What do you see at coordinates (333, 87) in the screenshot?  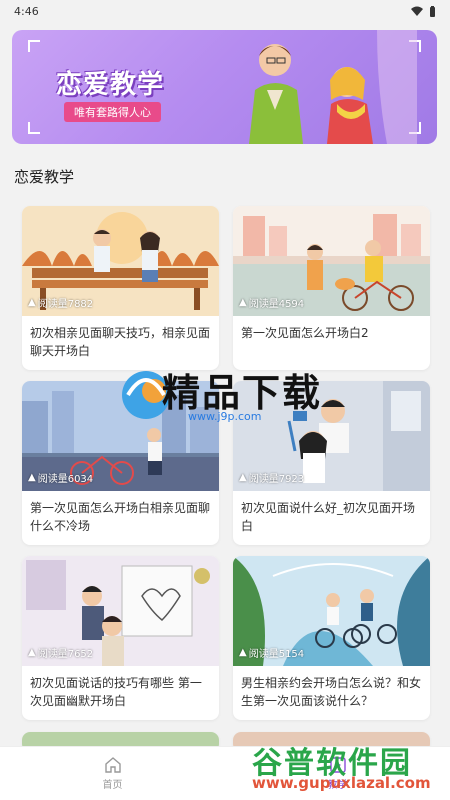 I see `couple-illustration` at bounding box center [333, 87].